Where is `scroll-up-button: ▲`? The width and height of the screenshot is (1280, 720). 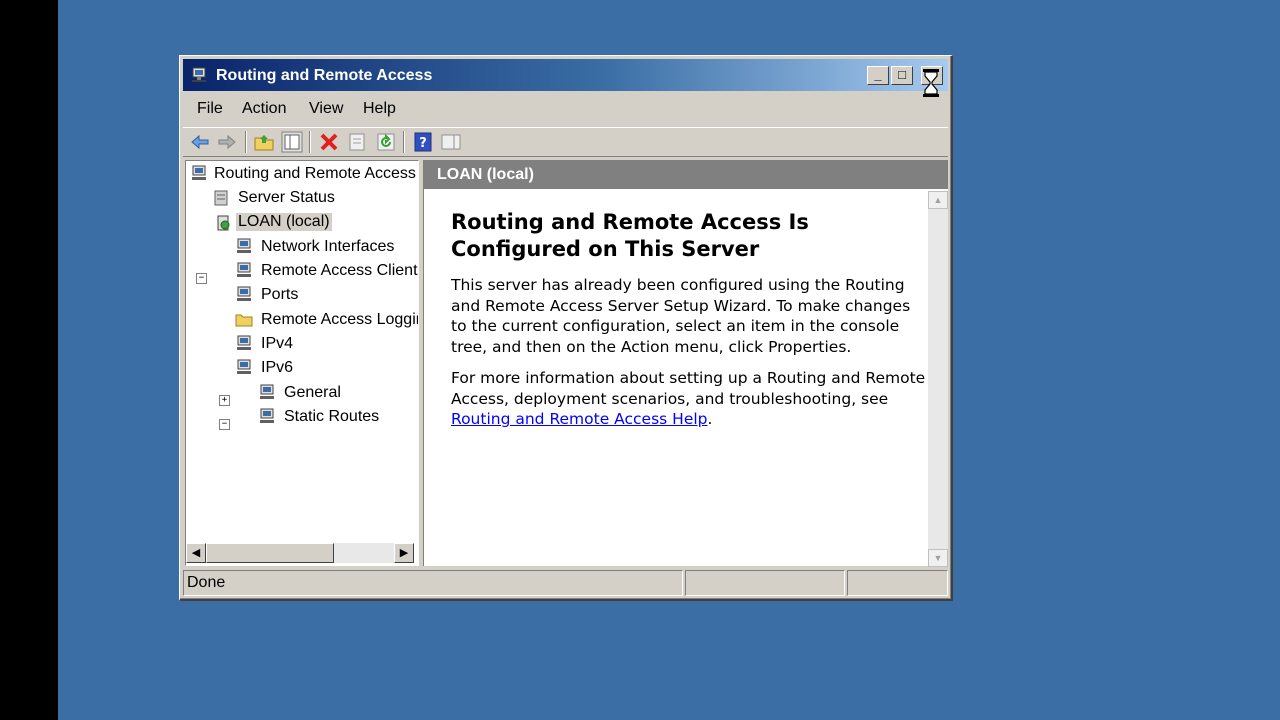
scroll-up-button: ▲ is located at coordinates (938, 200).